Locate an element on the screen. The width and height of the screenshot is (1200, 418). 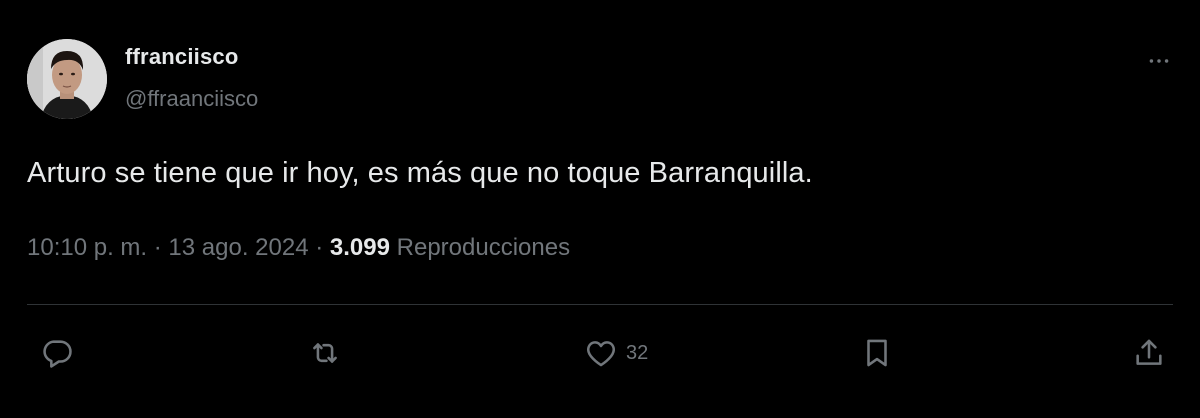
like-button: 32 is located at coordinates (616, 353).